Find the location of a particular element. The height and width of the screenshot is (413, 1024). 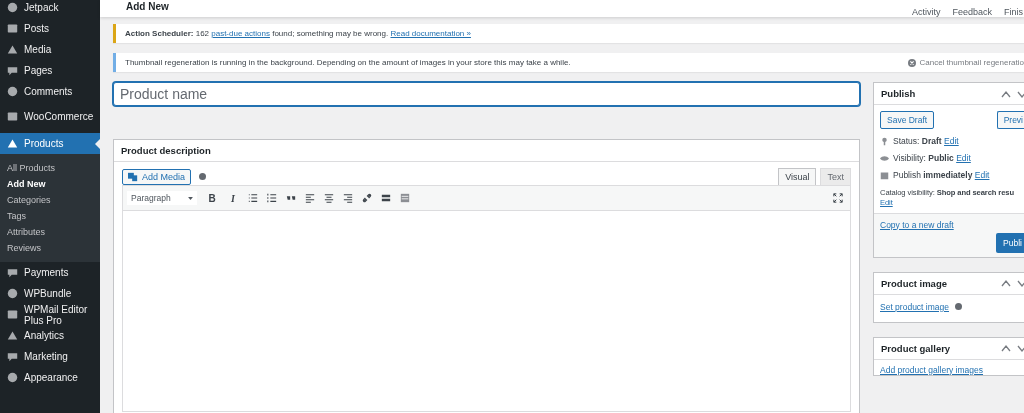

eye-icon is located at coordinates (884, 158).